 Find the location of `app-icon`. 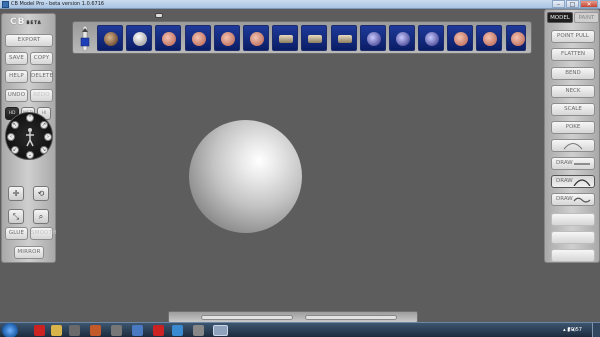

app-icon is located at coordinates (5, 4).